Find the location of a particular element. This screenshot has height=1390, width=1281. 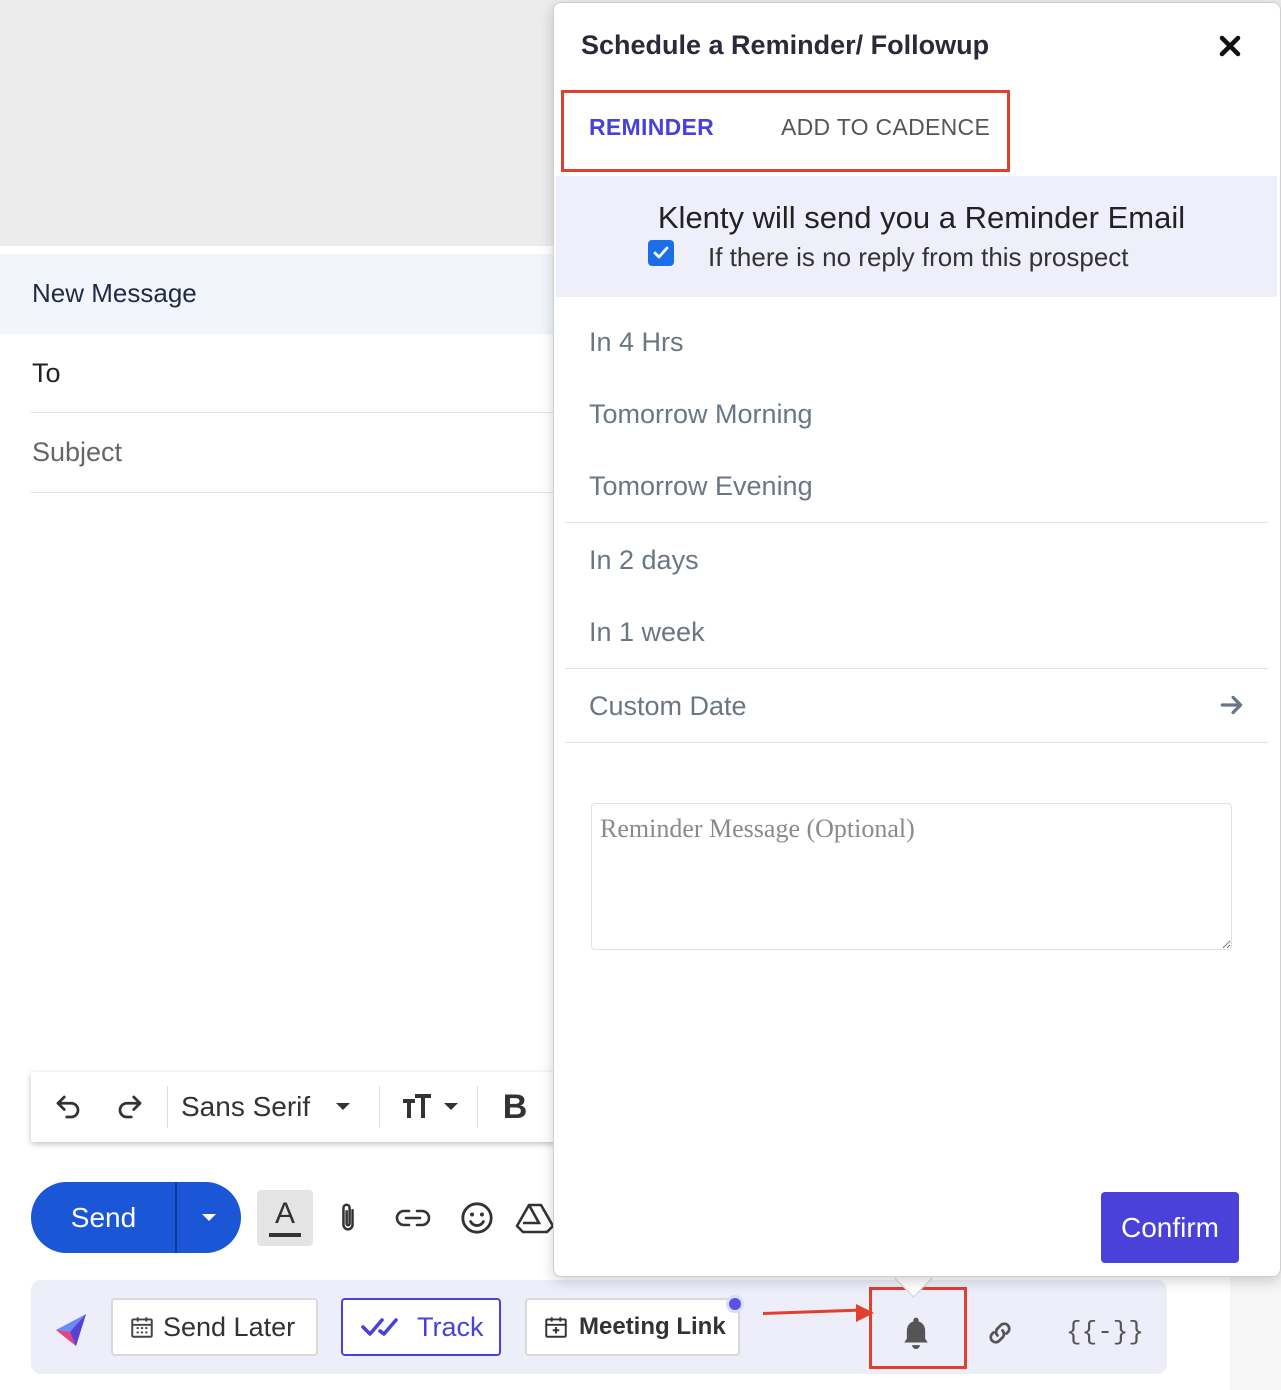

to-divider is located at coordinates (296, 412).